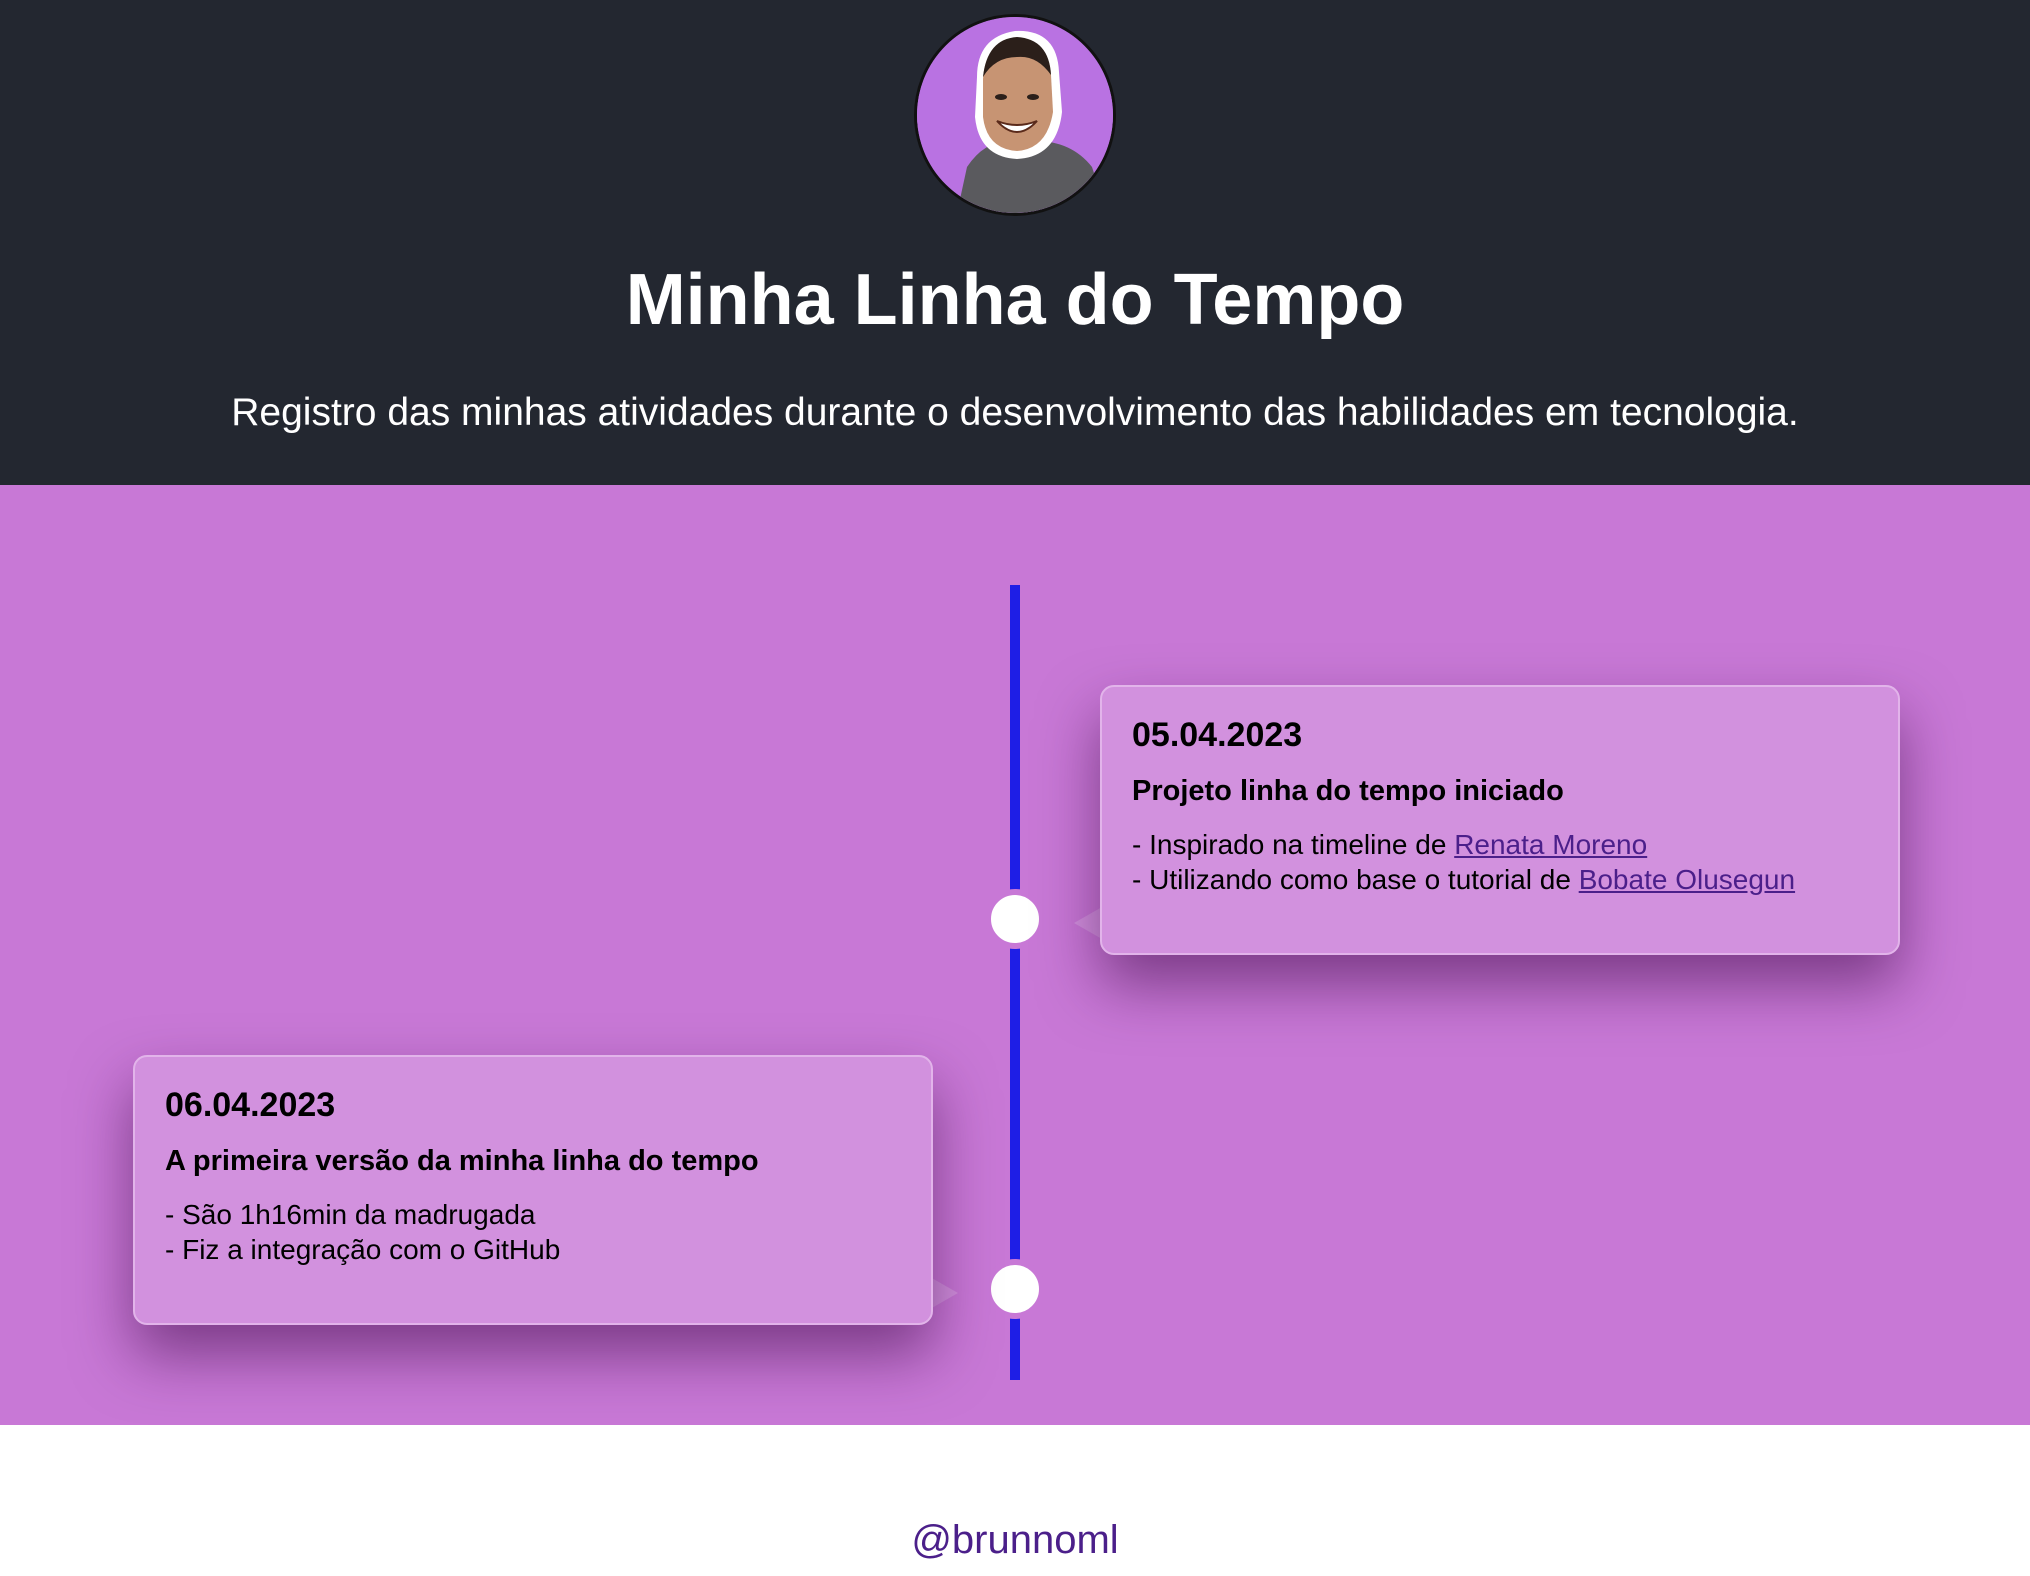 The image size is (2030, 1576). Describe the element at coordinates (1687, 879) in the screenshot. I see `bobate-olusegun-link: Bobate Olusegun` at that location.